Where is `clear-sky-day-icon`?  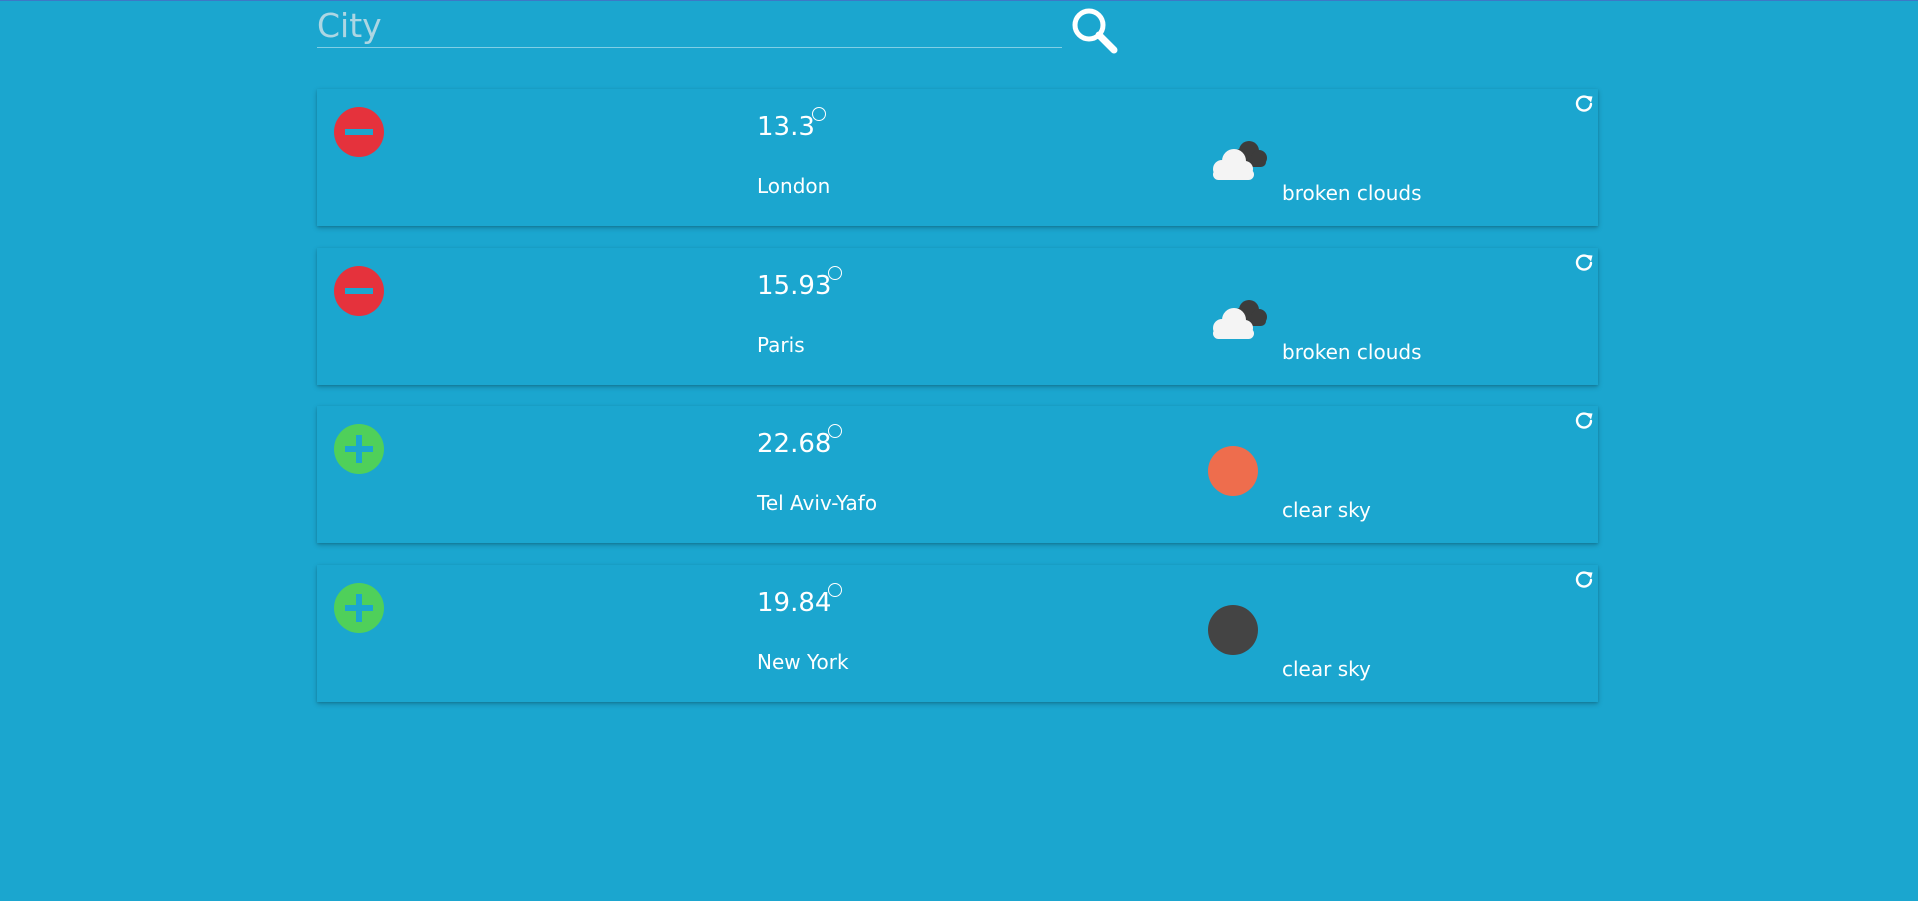
clear-sky-day-icon is located at coordinates (1233, 471).